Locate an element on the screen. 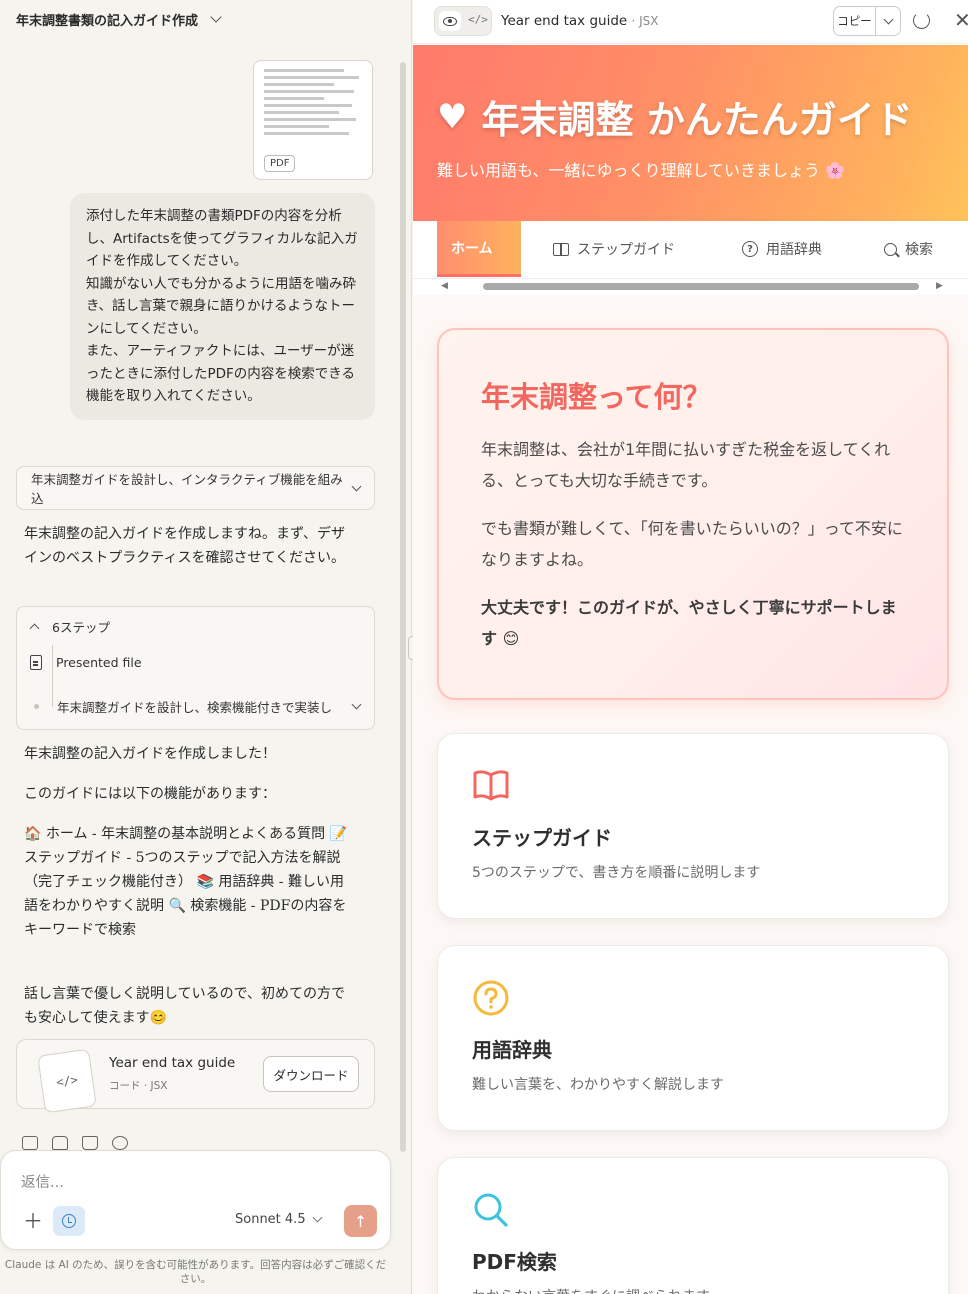 Image resolution: width=968 pixels, height=1294 pixels. artifact-title-text: Year end tax guide is located at coordinates (564, 21).